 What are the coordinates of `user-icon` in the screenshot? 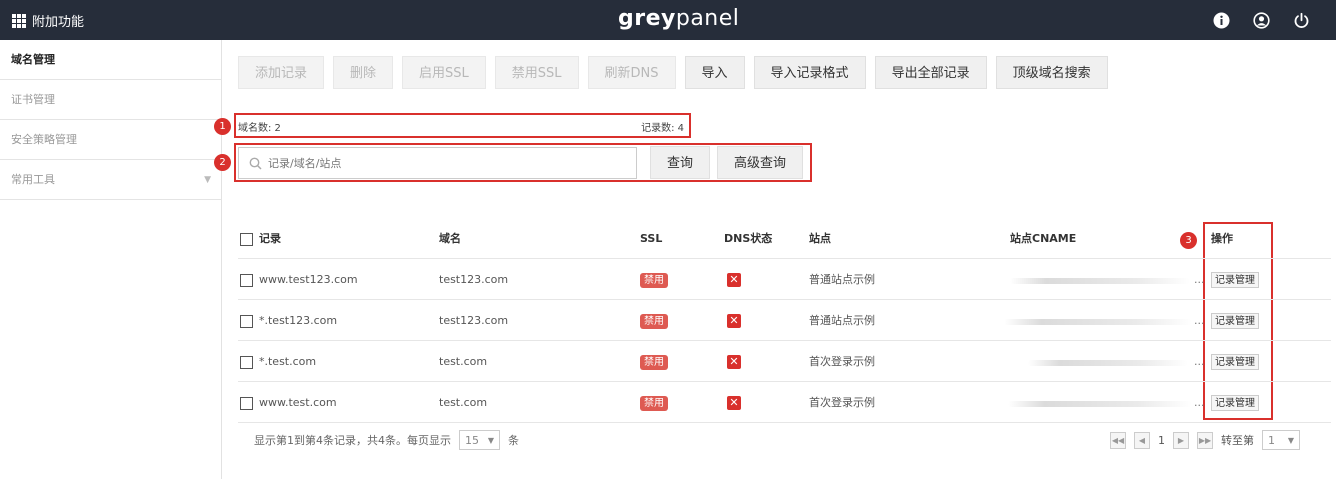 It's located at (1261, 20).